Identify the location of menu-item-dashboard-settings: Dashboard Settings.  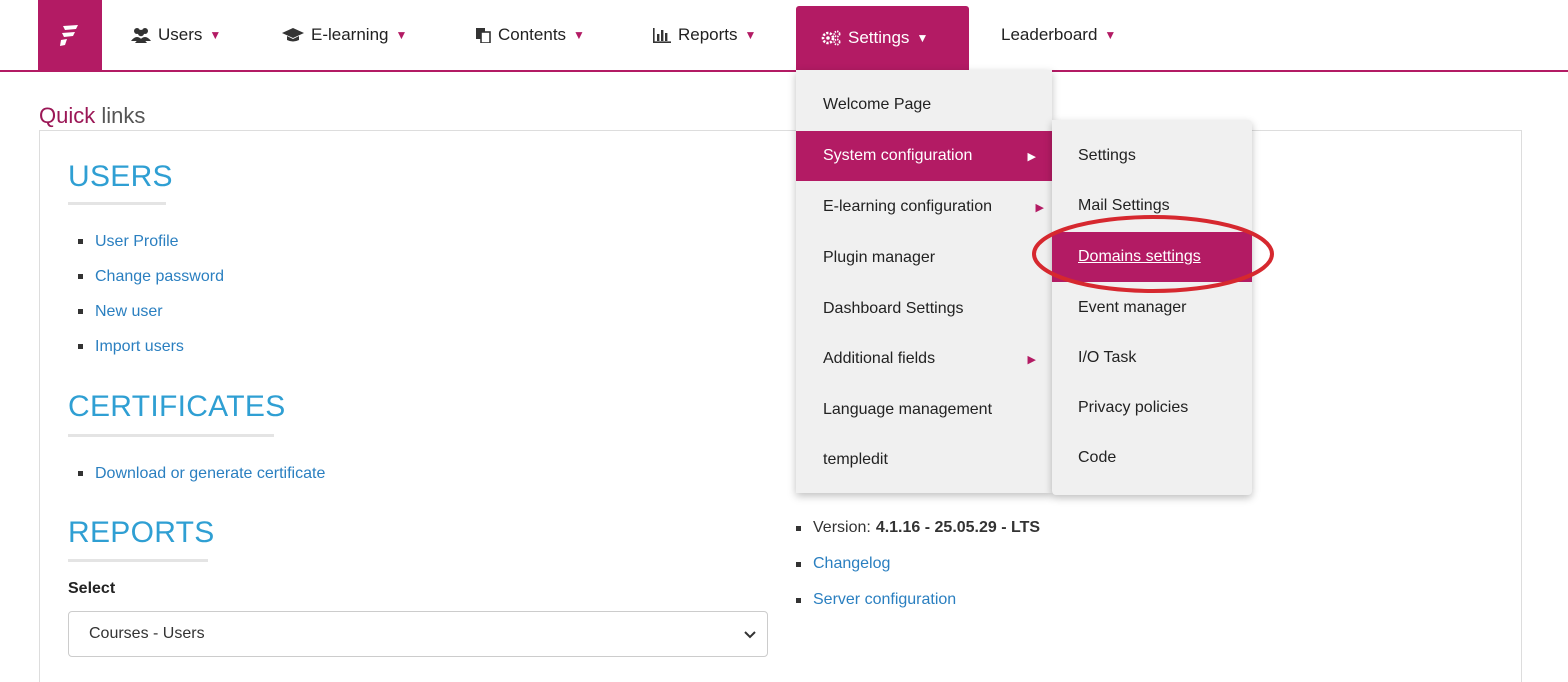
(924, 309).